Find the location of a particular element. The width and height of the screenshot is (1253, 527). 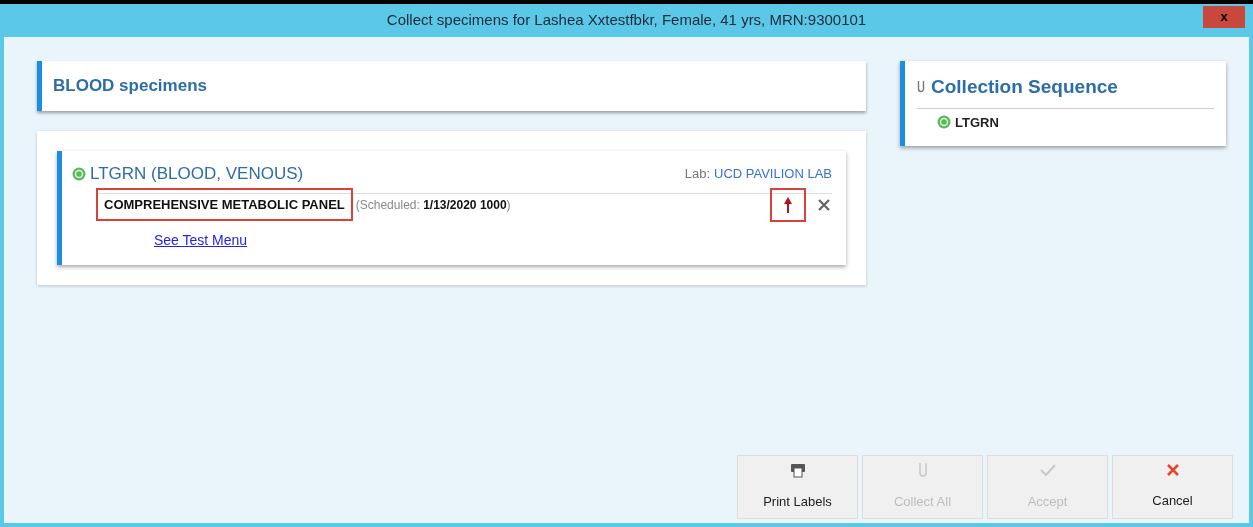

lab-label: Lab: is located at coordinates (697, 174).